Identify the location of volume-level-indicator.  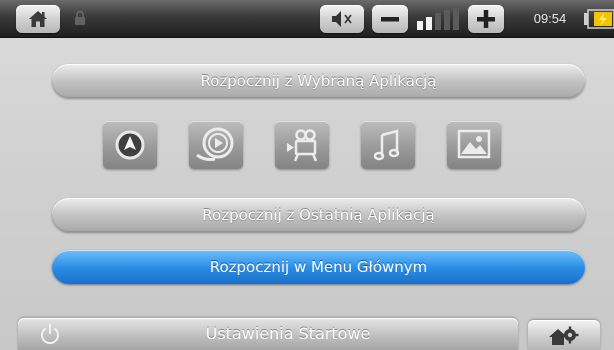
(438, 19).